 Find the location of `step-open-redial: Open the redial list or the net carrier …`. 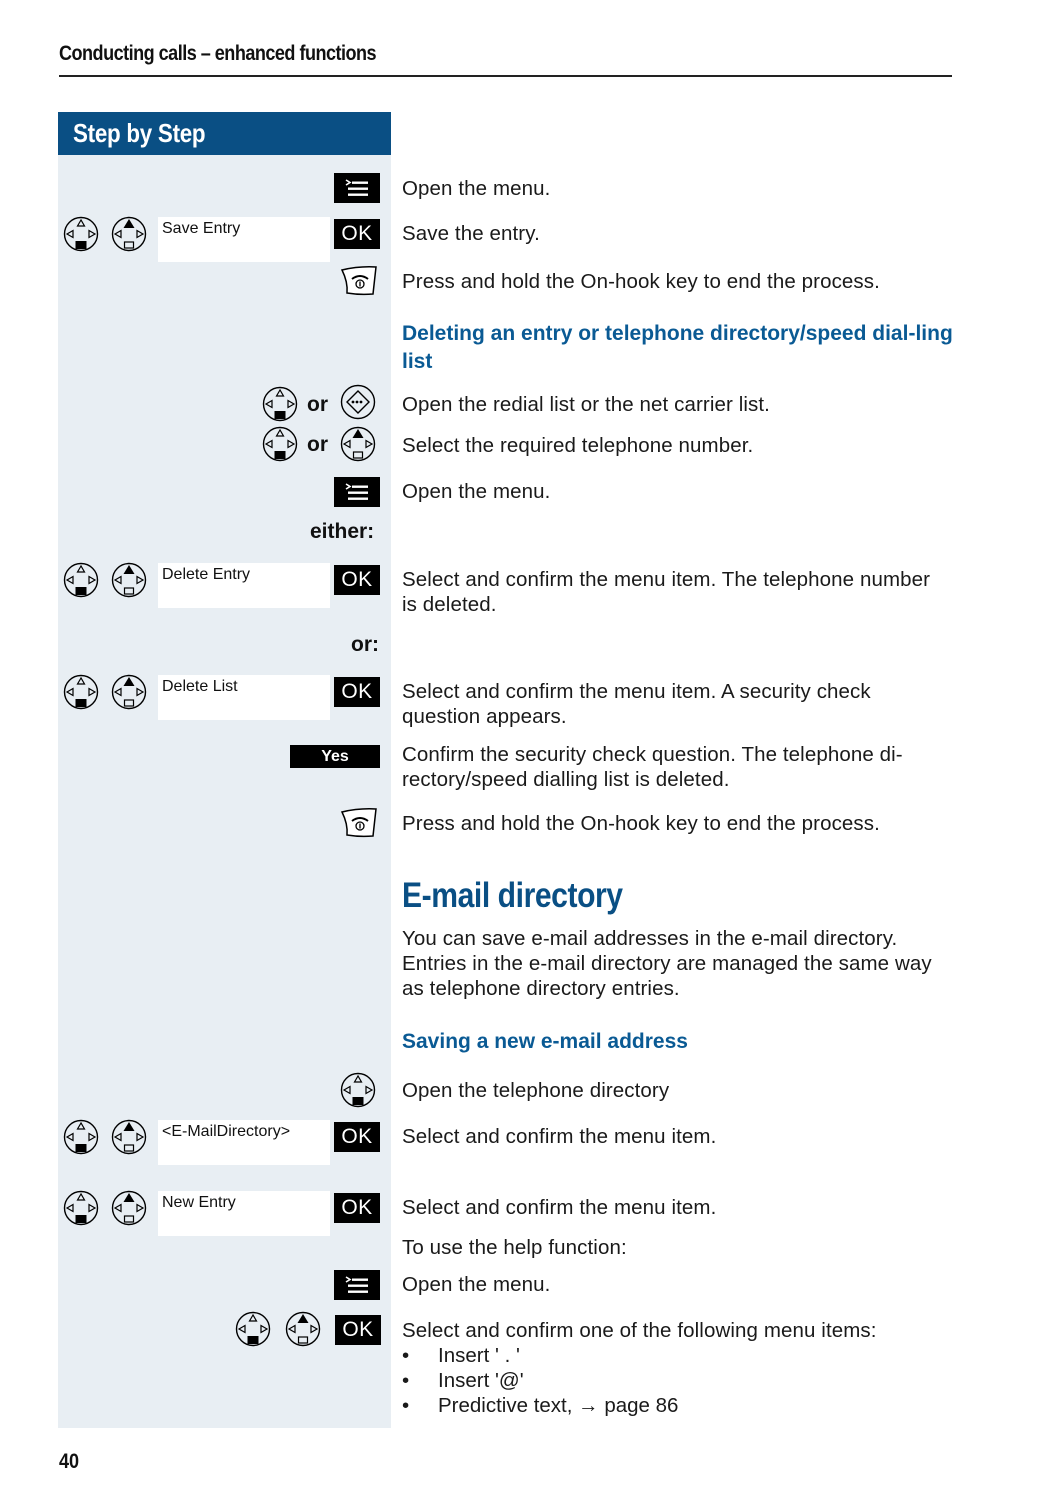

step-open-redial: Open the redial list or the net carrier … is located at coordinates (586, 404).